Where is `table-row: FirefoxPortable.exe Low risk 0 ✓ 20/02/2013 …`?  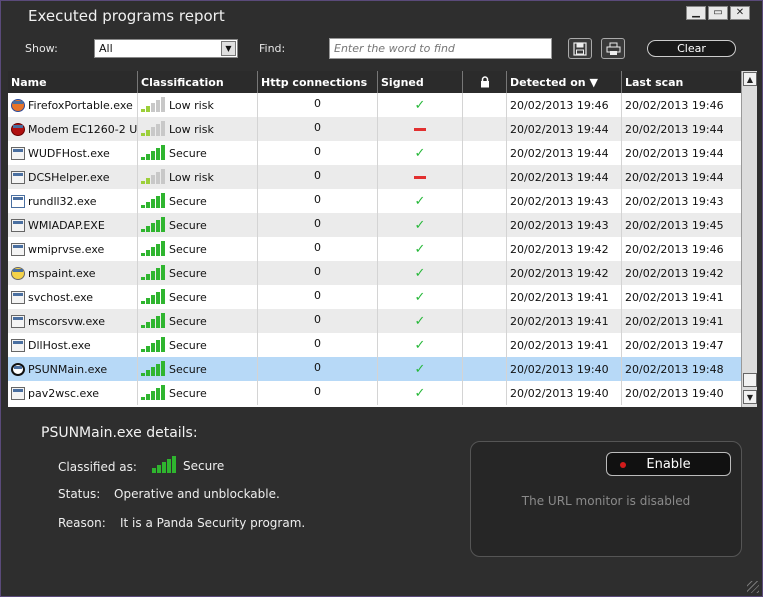 table-row: FirefoxPortable.exe Low risk 0 ✓ 20/02/2013 … is located at coordinates (374, 105).